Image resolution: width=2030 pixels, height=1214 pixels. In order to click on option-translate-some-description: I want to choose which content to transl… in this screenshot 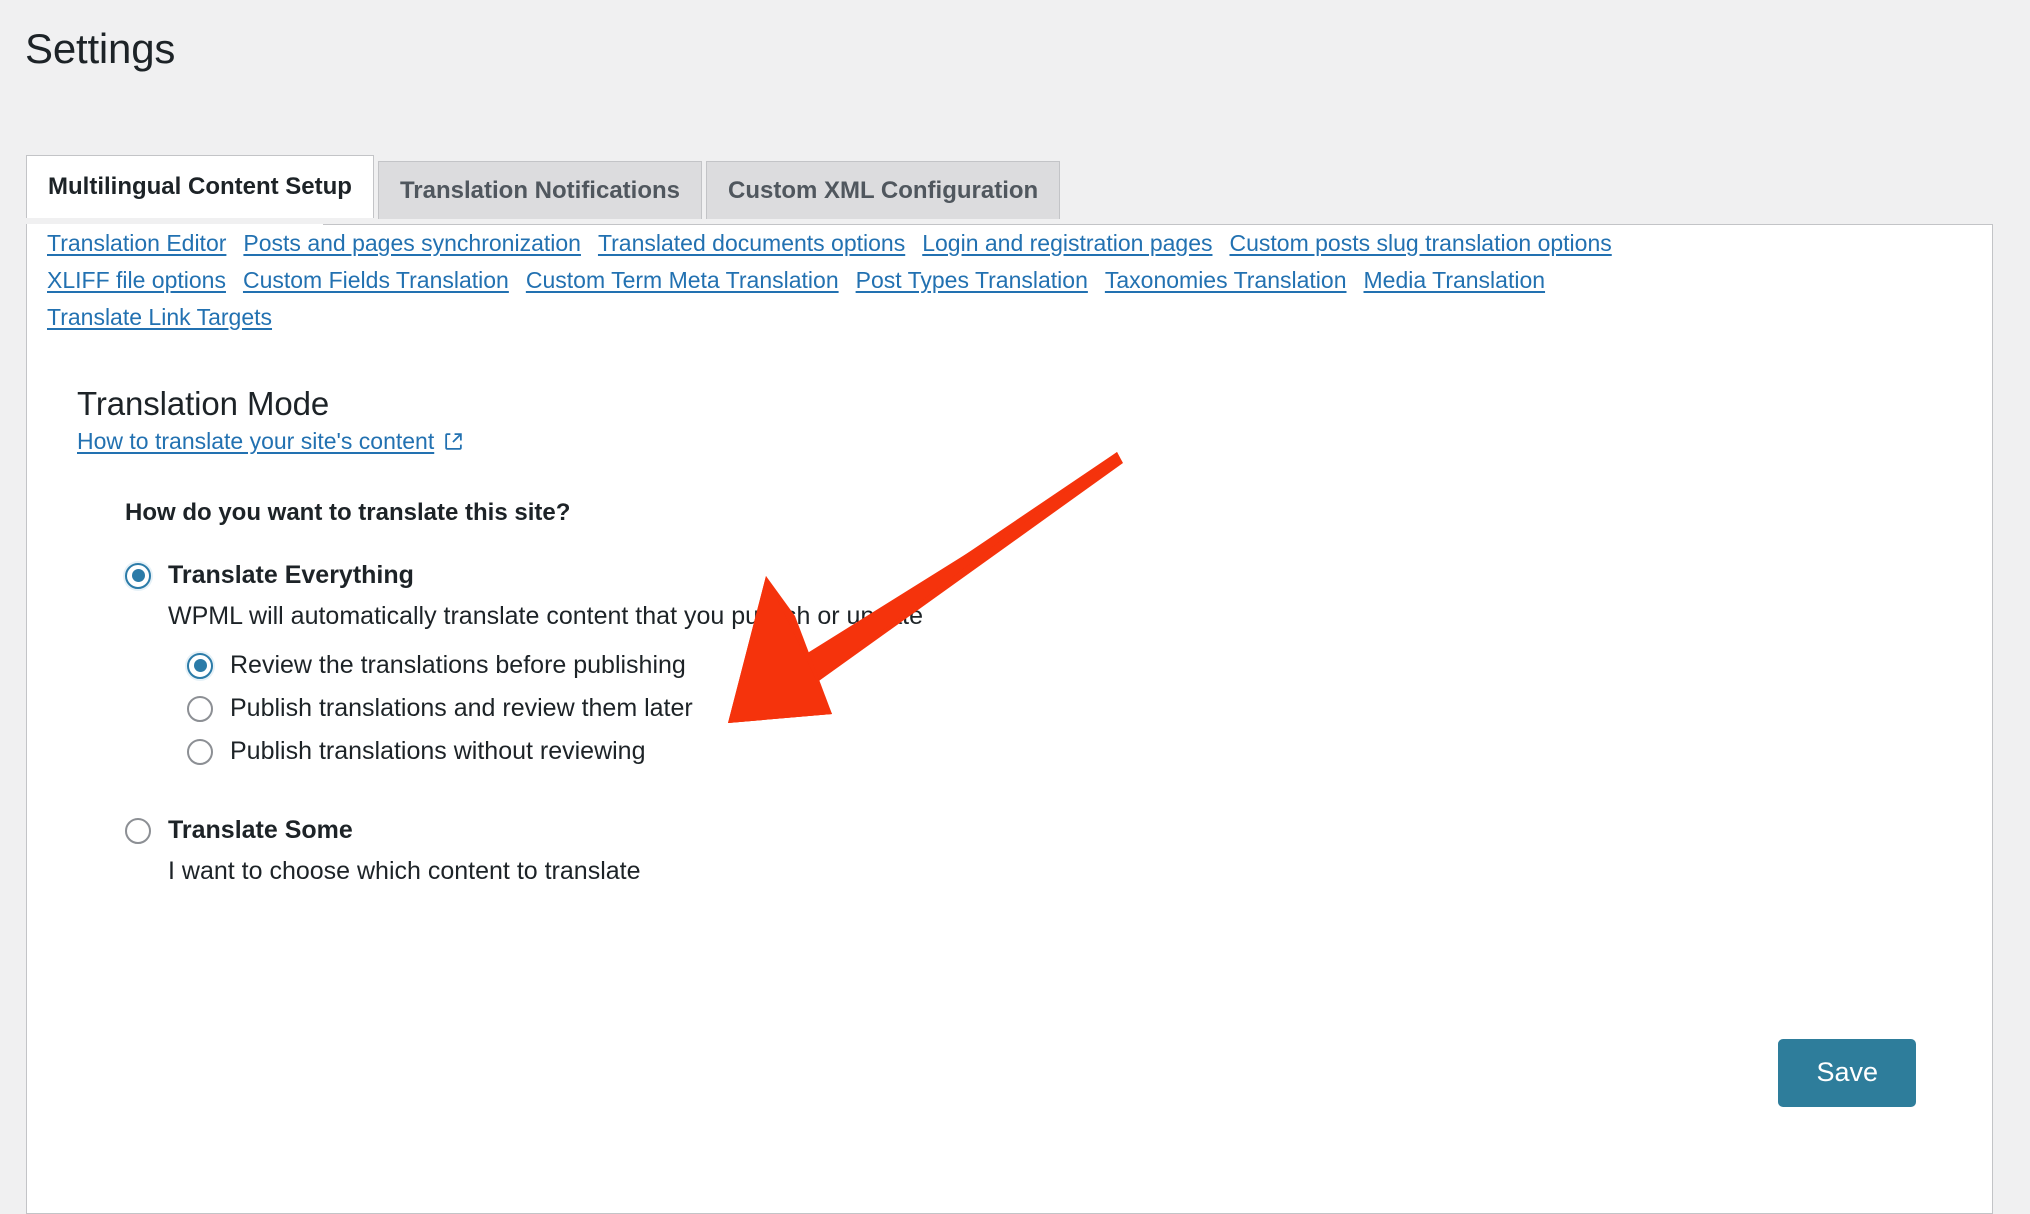, I will do `click(404, 871)`.